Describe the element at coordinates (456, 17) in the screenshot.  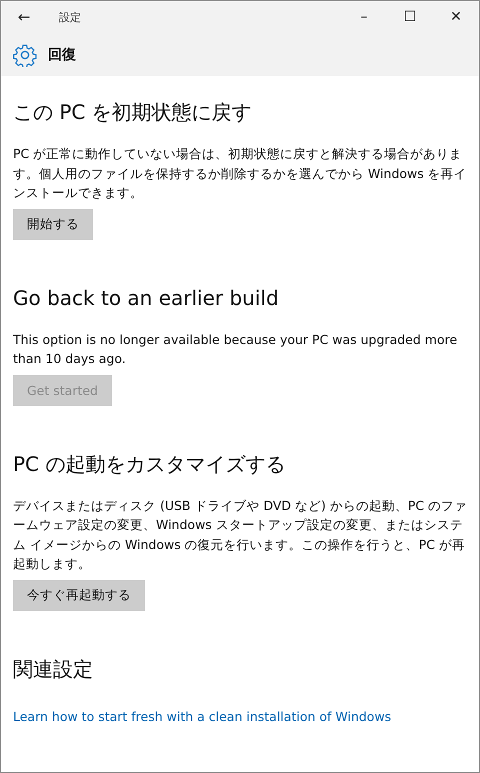
I see `close-button: ✕` at that location.